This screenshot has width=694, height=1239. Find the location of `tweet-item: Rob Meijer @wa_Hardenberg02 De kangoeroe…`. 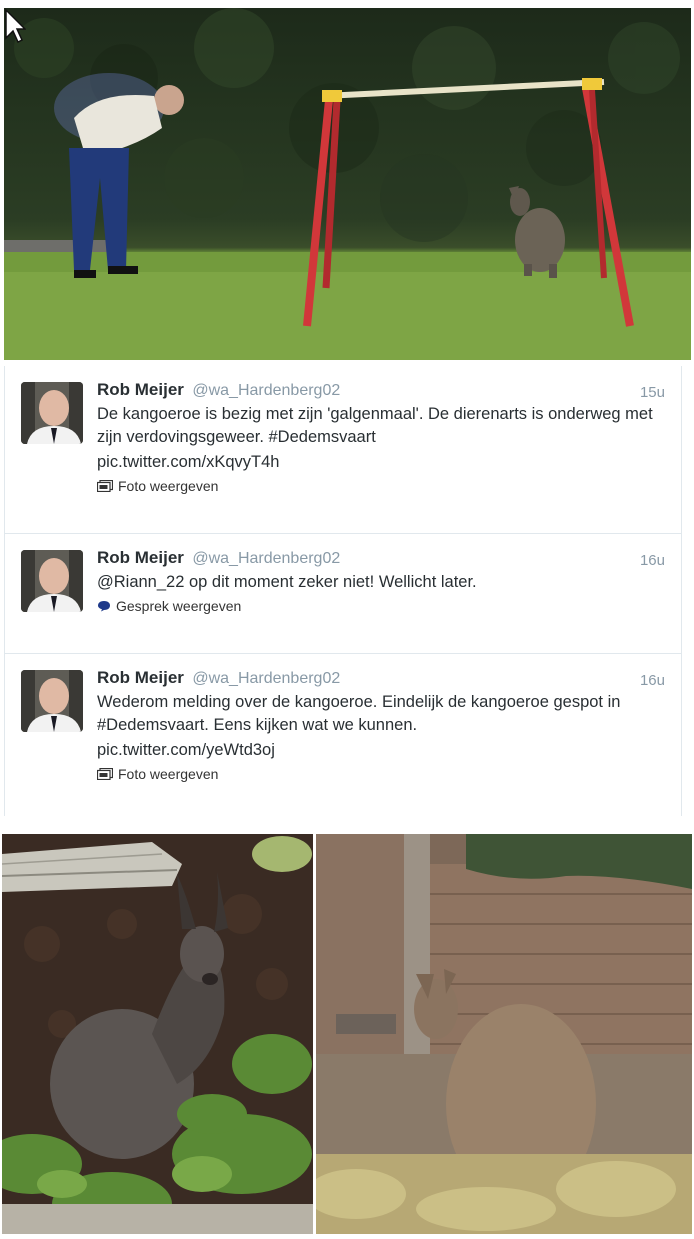

tweet-item: Rob Meijer @wa_Hardenberg02 De kangoeroe… is located at coordinates (343, 450).